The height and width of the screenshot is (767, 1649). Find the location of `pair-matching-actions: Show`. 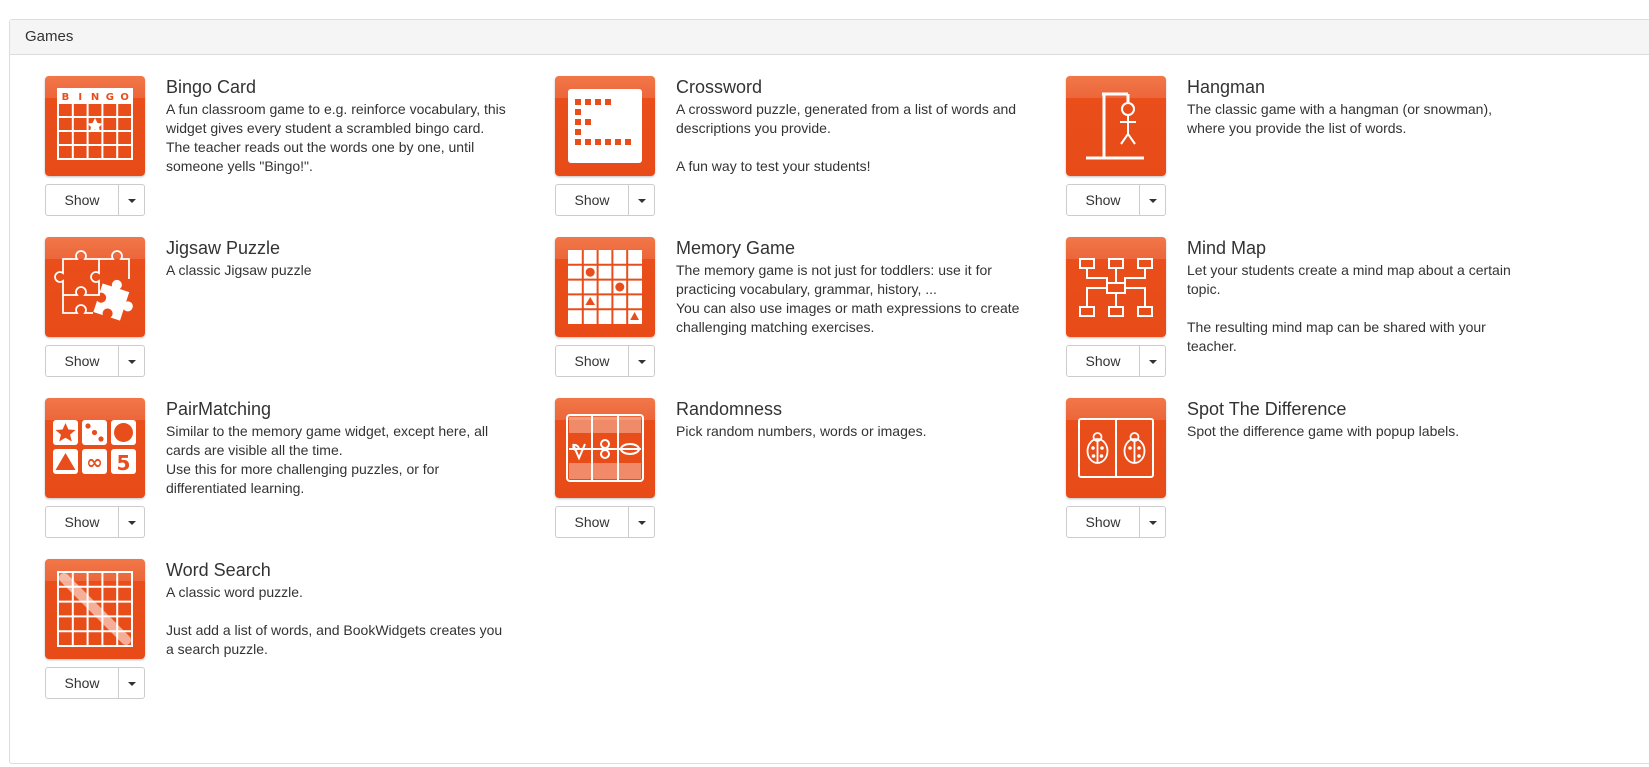

pair-matching-actions: Show is located at coordinates (95, 522).